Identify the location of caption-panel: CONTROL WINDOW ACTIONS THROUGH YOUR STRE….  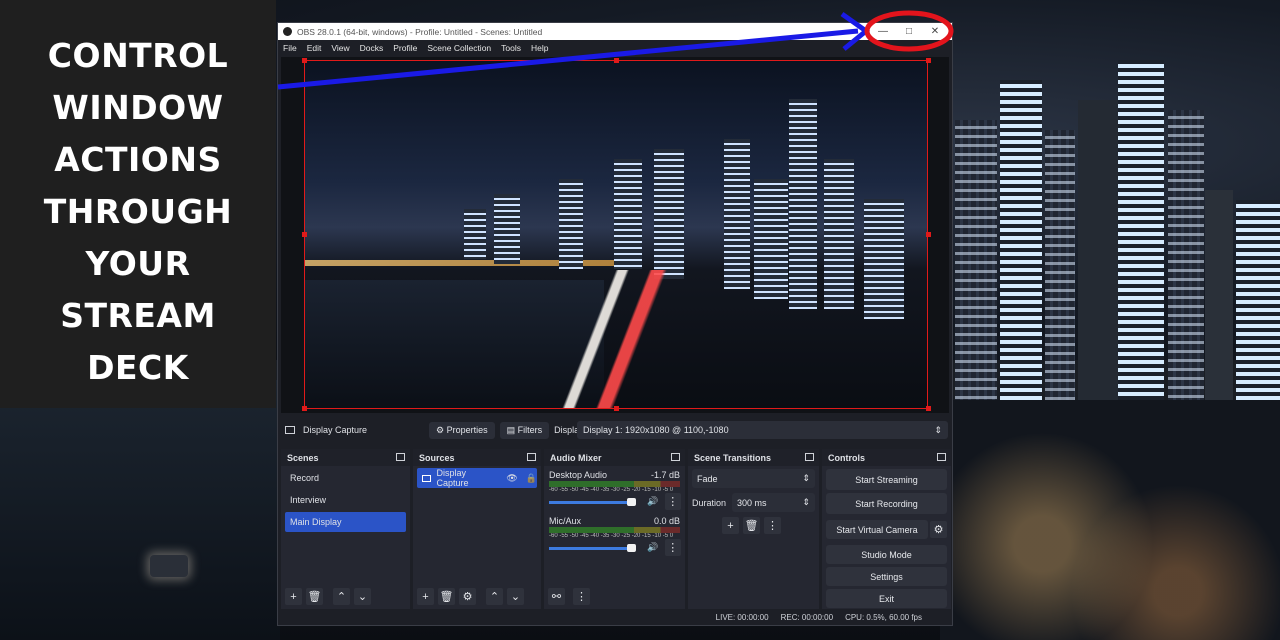
(138, 204).